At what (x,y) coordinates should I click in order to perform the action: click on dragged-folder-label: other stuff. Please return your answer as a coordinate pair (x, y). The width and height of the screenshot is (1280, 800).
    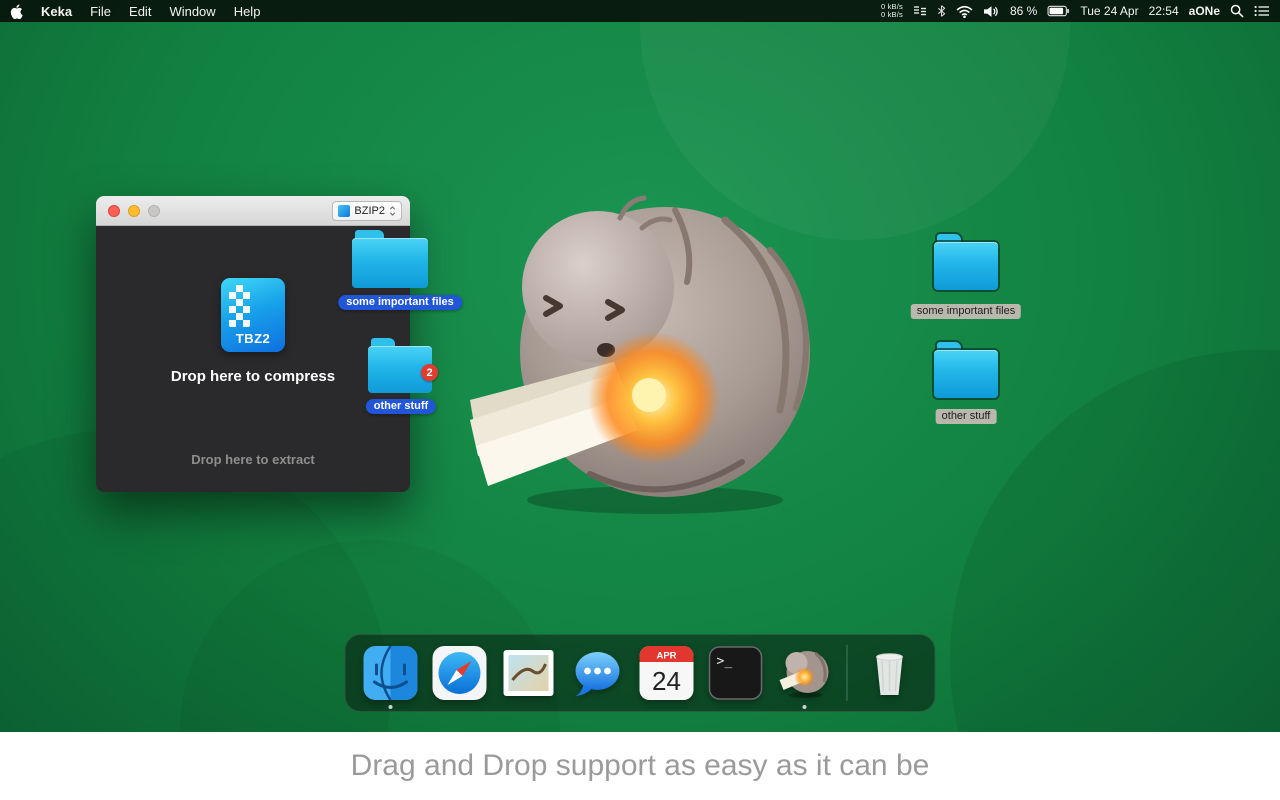
    Looking at the image, I should click on (401, 406).